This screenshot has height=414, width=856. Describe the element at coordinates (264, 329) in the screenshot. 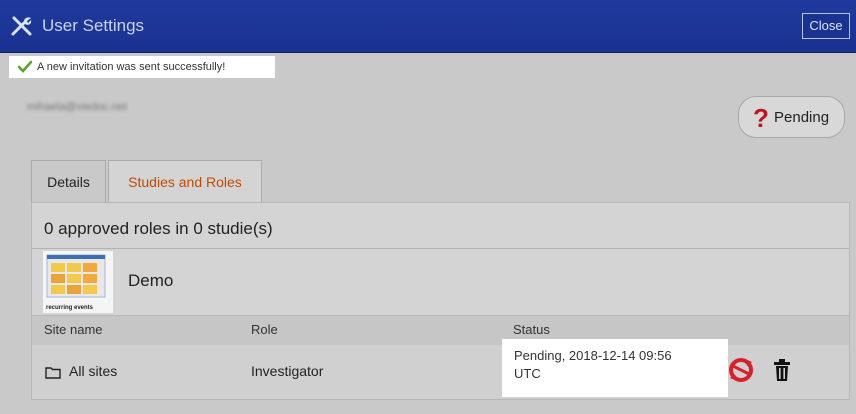

I see `column-header-role: Role` at that location.